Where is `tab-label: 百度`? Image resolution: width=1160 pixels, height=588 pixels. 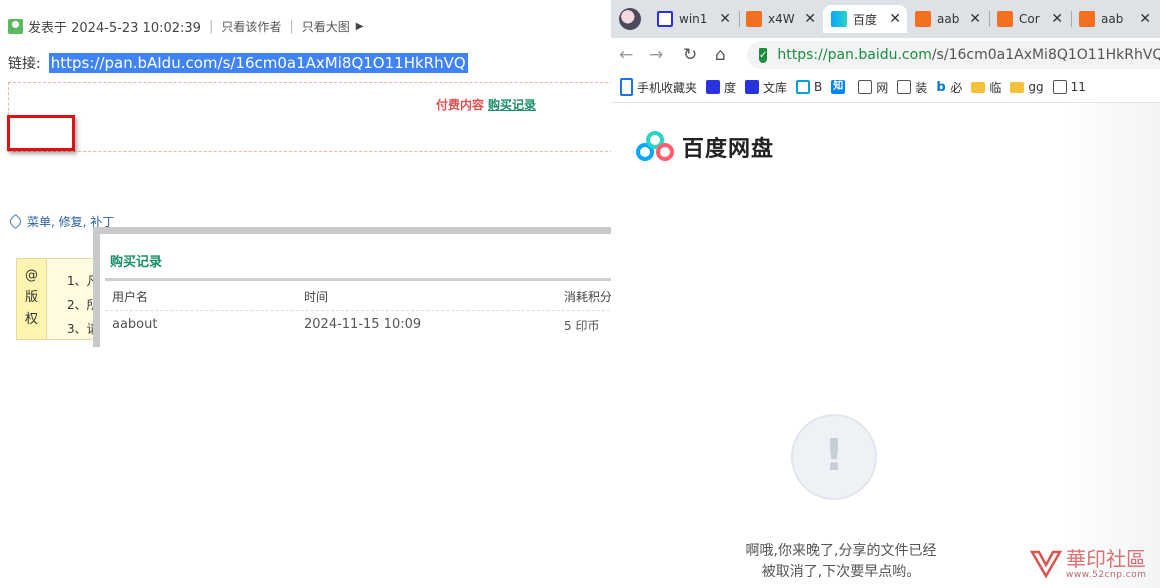 tab-label: 百度 is located at coordinates (865, 19).